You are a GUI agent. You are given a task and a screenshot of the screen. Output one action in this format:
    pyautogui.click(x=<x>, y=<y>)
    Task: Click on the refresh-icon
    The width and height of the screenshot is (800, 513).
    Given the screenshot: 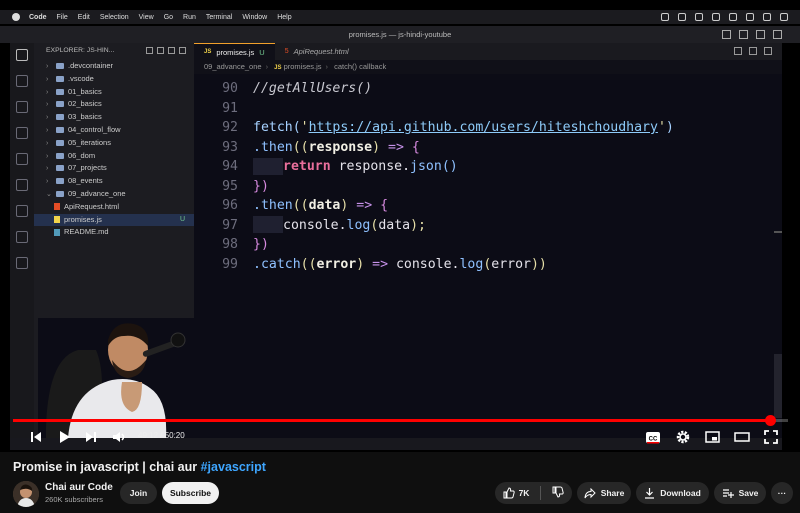 What is the action you would take?
    pyautogui.click(x=171, y=50)
    